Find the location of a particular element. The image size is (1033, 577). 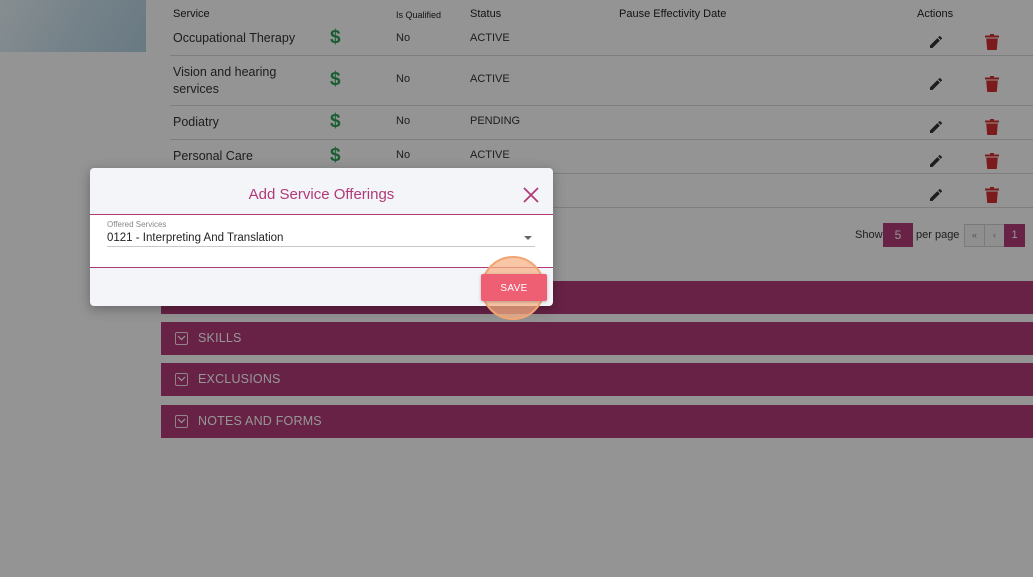

offered-services-value: 0121 - Interpreting And Translation is located at coordinates (195, 238).